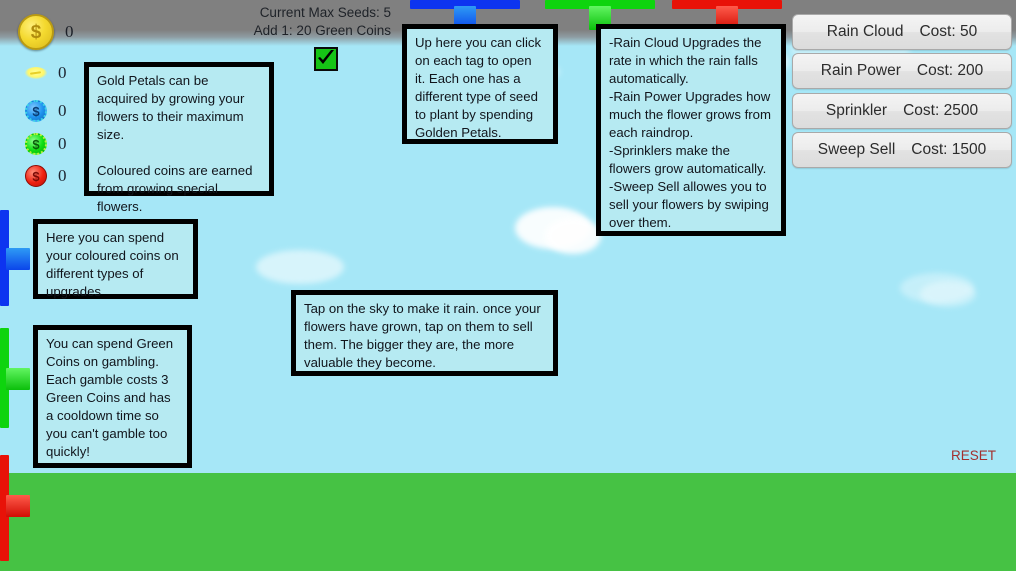 The width and height of the screenshot is (1016, 571). What do you see at coordinates (902, 111) in the screenshot?
I see `upgrade-button-sprinkler: Sprinkler Cost: 2500` at bounding box center [902, 111].